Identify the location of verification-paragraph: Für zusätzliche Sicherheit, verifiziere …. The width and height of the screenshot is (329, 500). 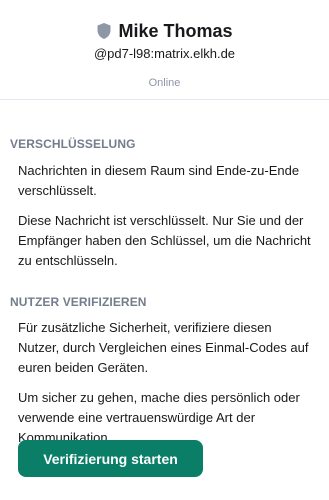
(163, 347).